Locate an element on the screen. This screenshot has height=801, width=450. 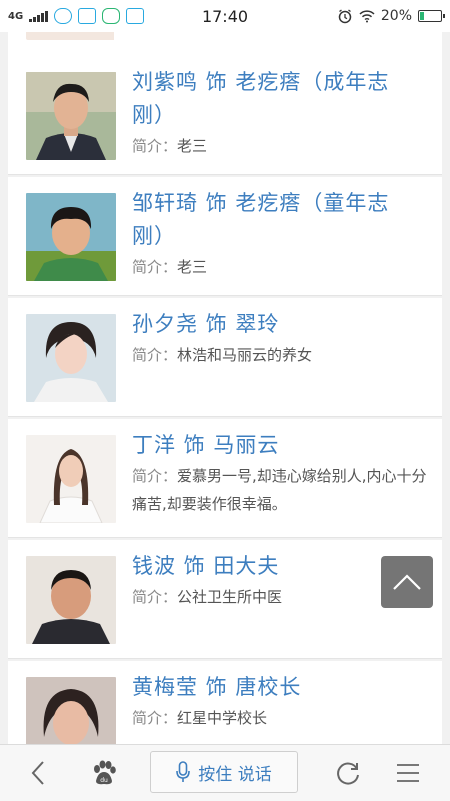
signal-icon is located at coordinates (39, 16).